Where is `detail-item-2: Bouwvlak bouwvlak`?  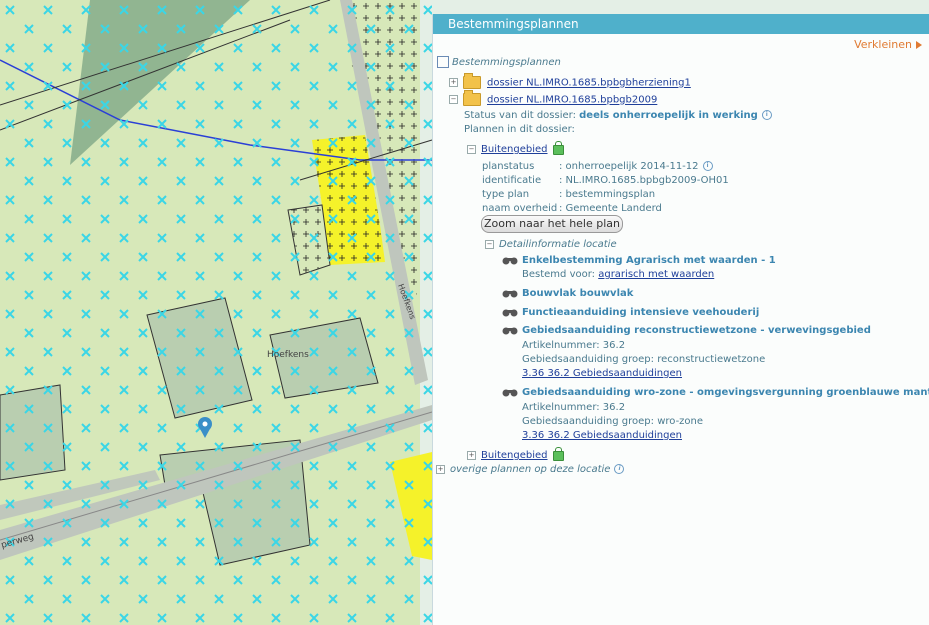 detail-item-2: Bouwvlak bouwvlak is located at coordinates (567, 293).